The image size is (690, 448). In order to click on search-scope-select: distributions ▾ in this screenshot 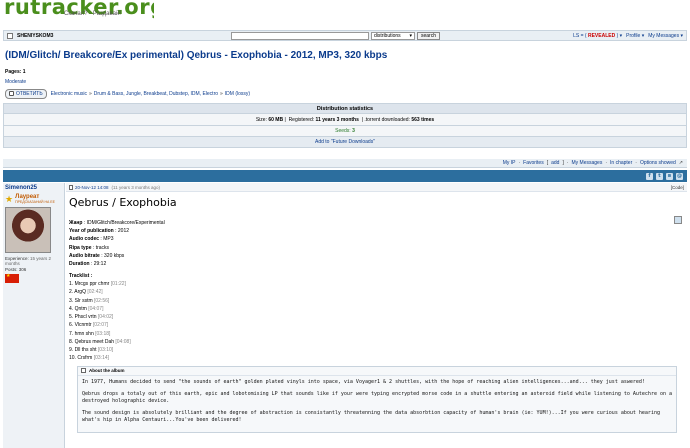, I will do `click(393, 35)`.